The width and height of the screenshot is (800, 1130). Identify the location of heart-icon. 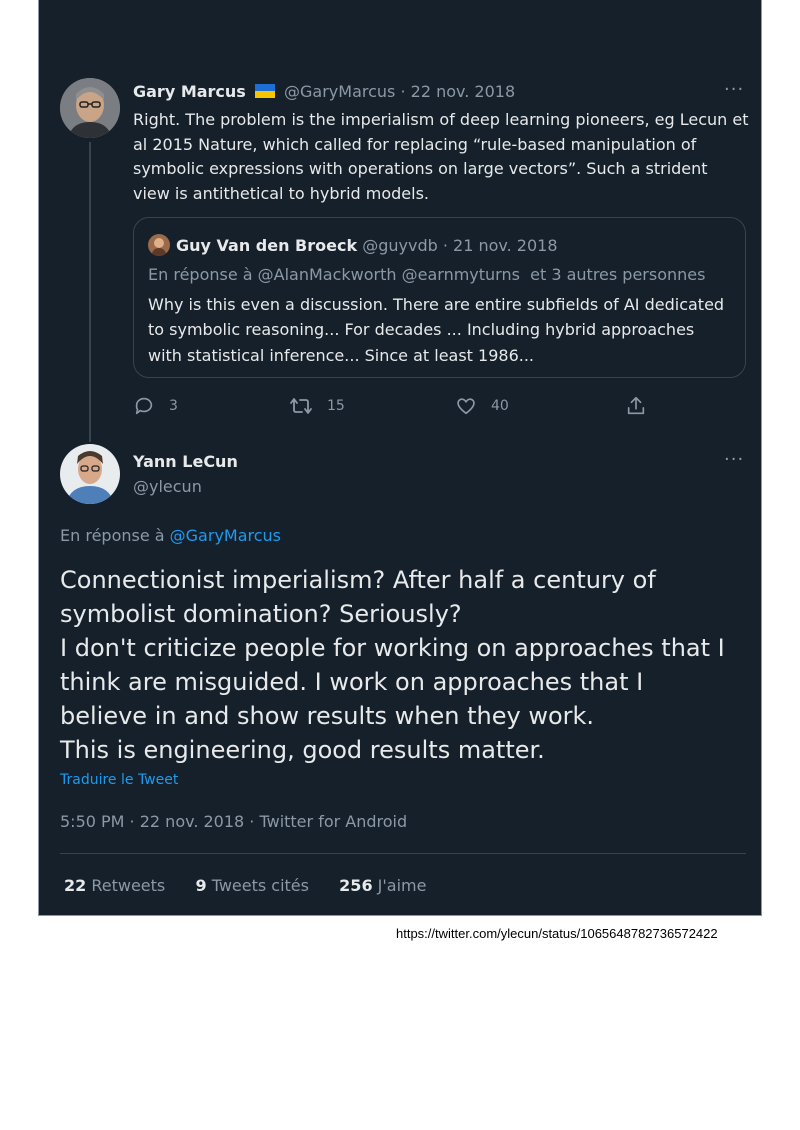
(466, 406).